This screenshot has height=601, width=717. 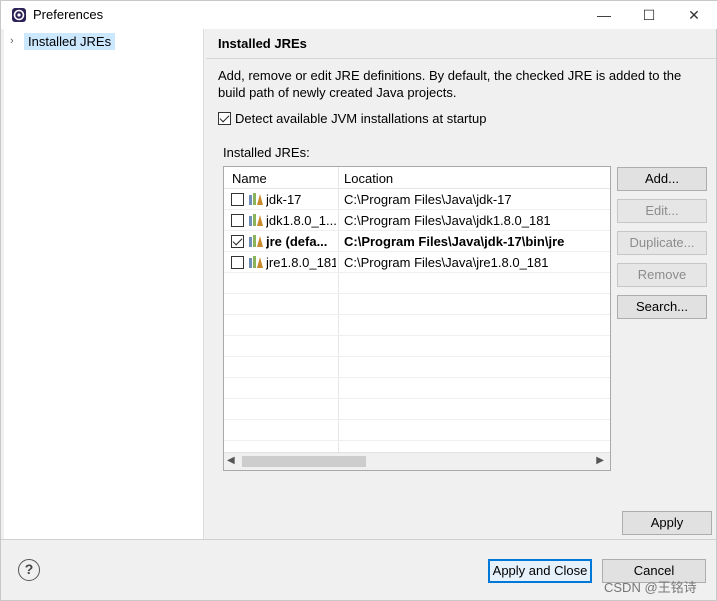 I want to click on tree-item-installed-jres: › Installed JREs, so click(x=63, y=41).